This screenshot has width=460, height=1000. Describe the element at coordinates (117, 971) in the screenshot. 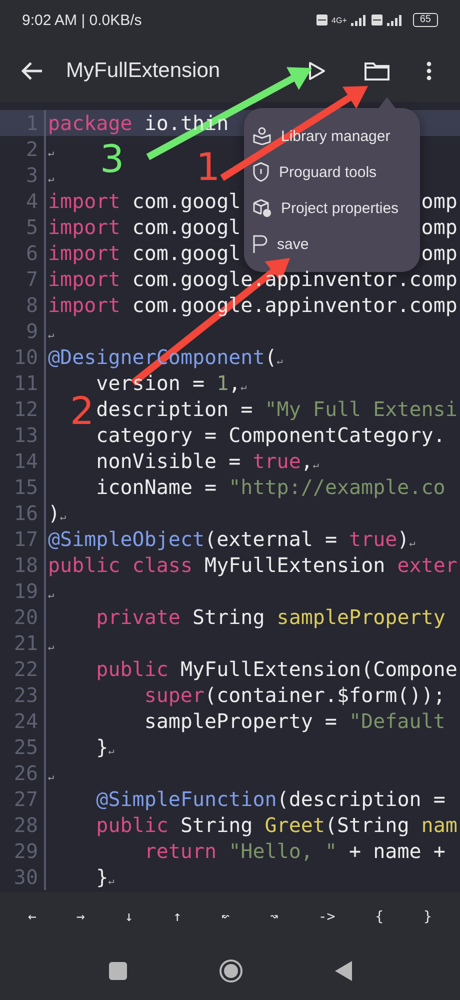

I see `recents-icon` at that location.